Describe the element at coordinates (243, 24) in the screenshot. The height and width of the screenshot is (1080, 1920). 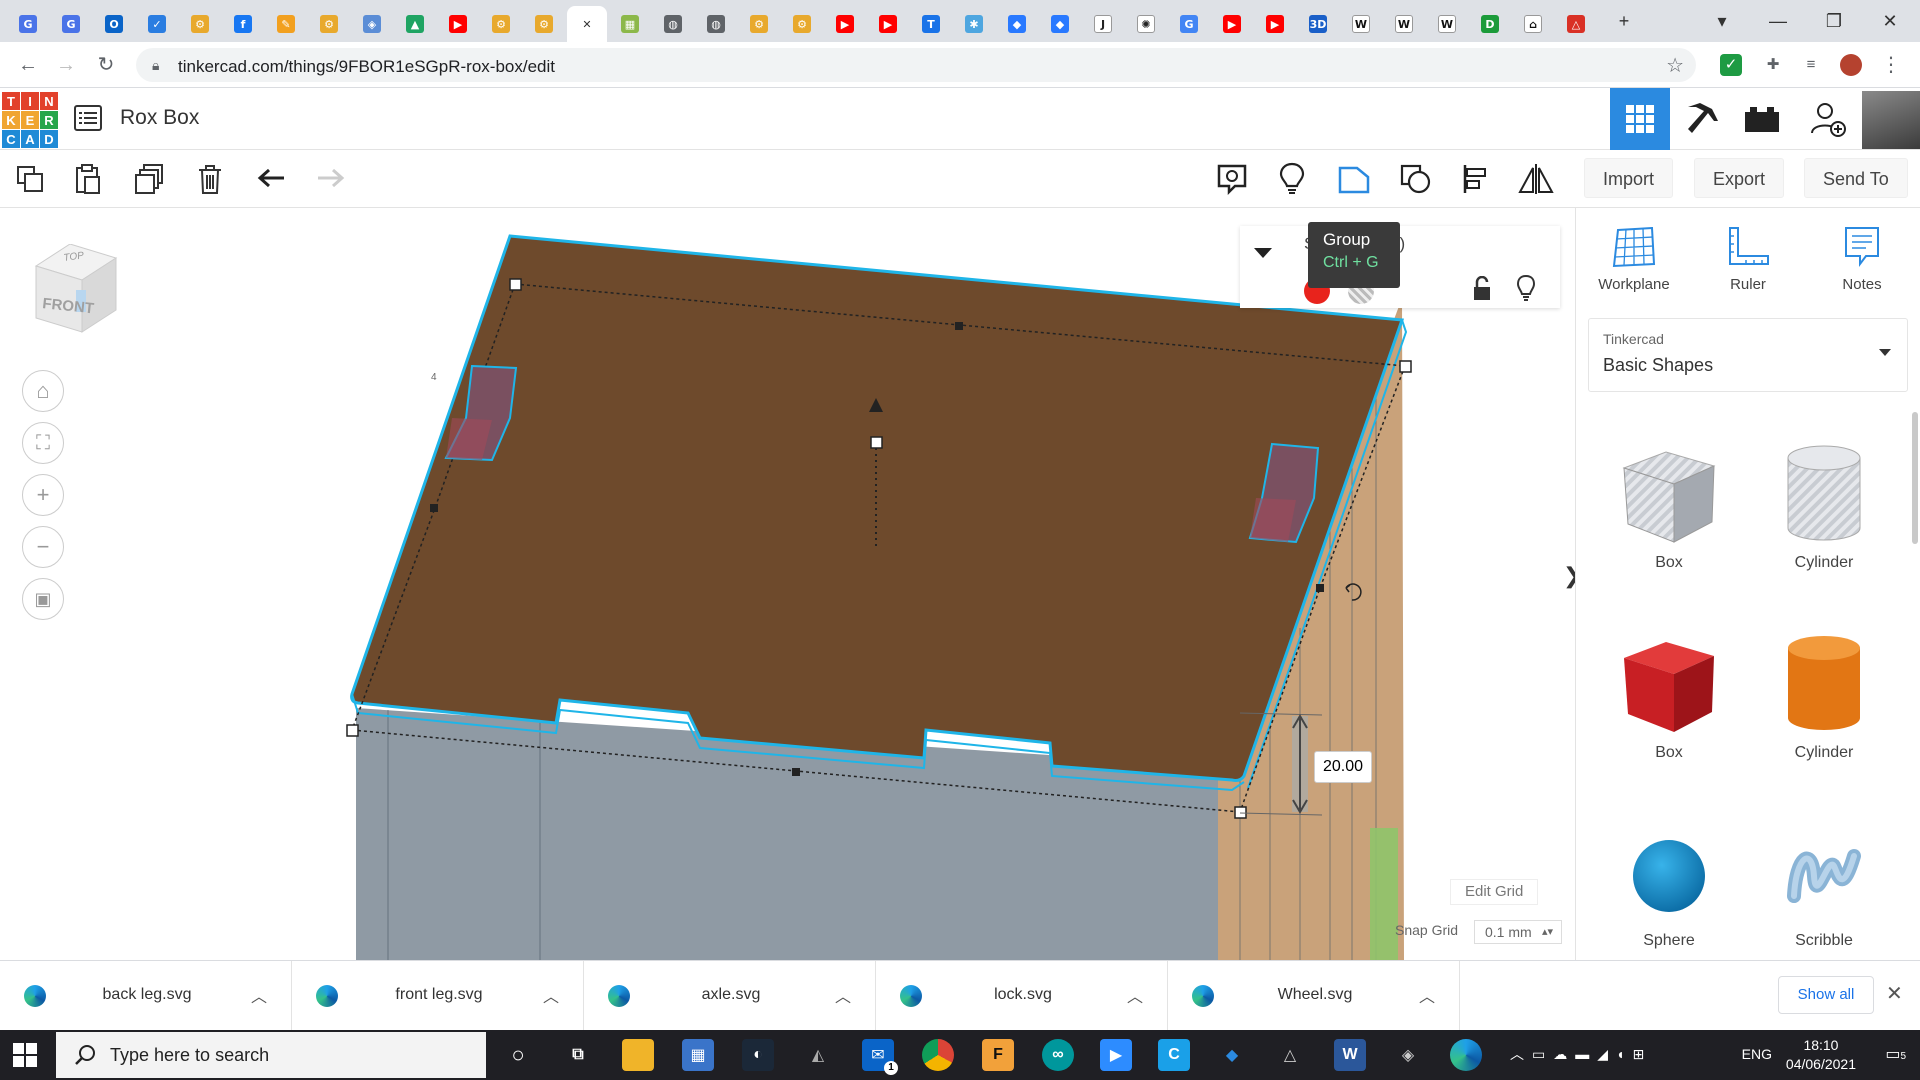
I see `browser-tab: f` at that location.